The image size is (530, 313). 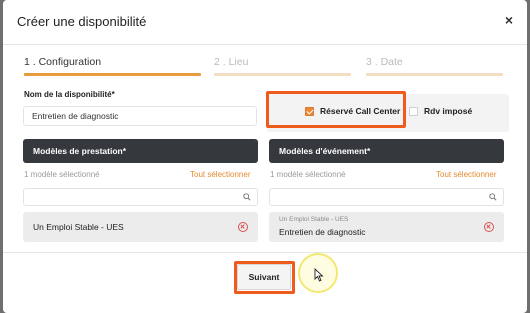 What do you see at coordinates (264, 277) in the screenshot?
I see `next-button: Suivant` at bounding box center [264, 277].